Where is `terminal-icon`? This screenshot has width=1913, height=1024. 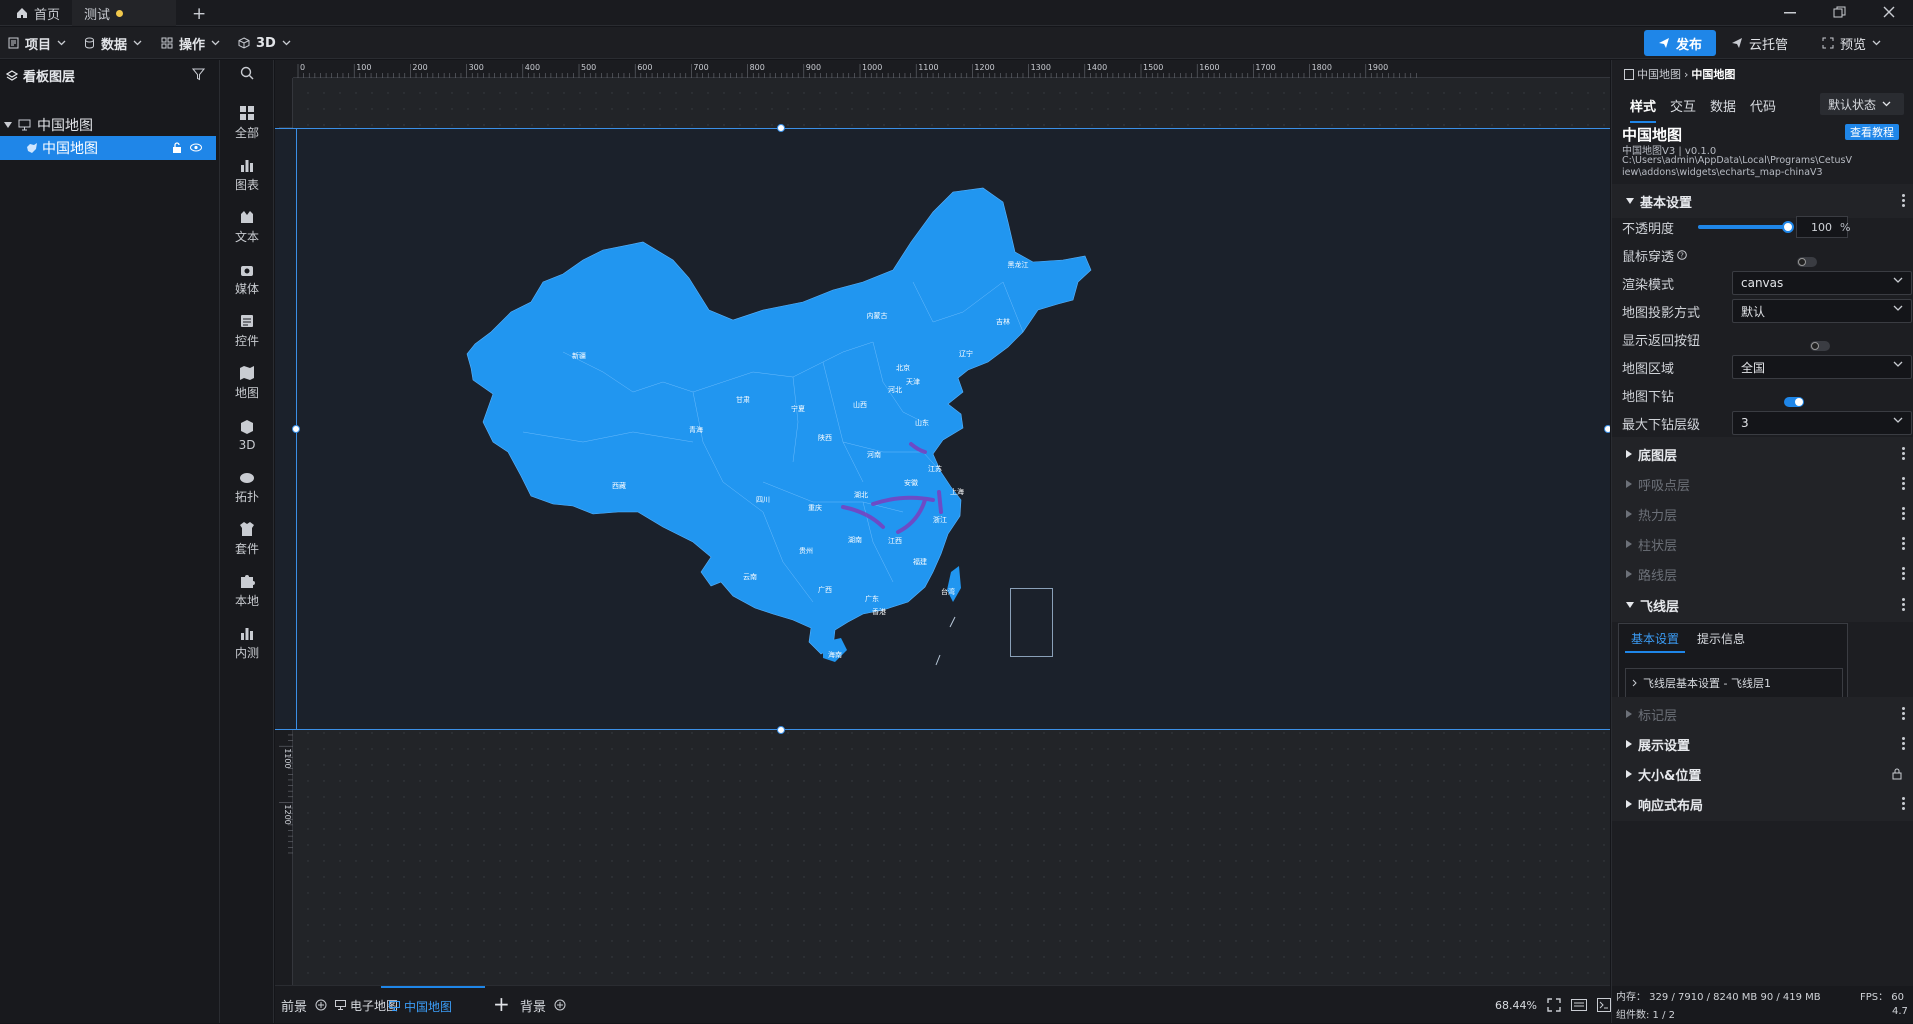
terminal-icon is located at coordinates (1603, 1005).